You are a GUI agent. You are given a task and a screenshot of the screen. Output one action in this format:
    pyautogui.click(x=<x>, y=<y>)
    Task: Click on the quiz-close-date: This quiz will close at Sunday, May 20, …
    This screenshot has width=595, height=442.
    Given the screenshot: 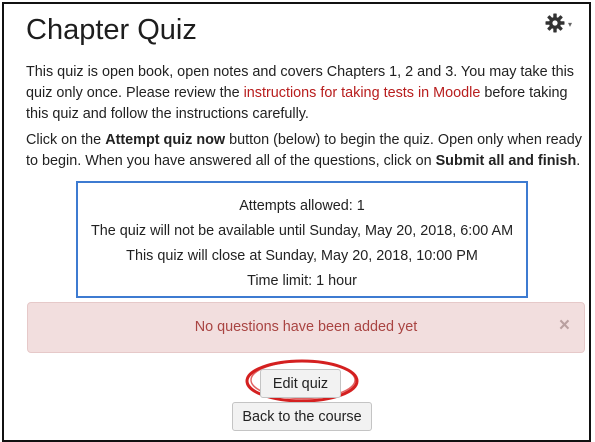 What is the action you would take?
    pyautogui.click(x=302, y=256)
    